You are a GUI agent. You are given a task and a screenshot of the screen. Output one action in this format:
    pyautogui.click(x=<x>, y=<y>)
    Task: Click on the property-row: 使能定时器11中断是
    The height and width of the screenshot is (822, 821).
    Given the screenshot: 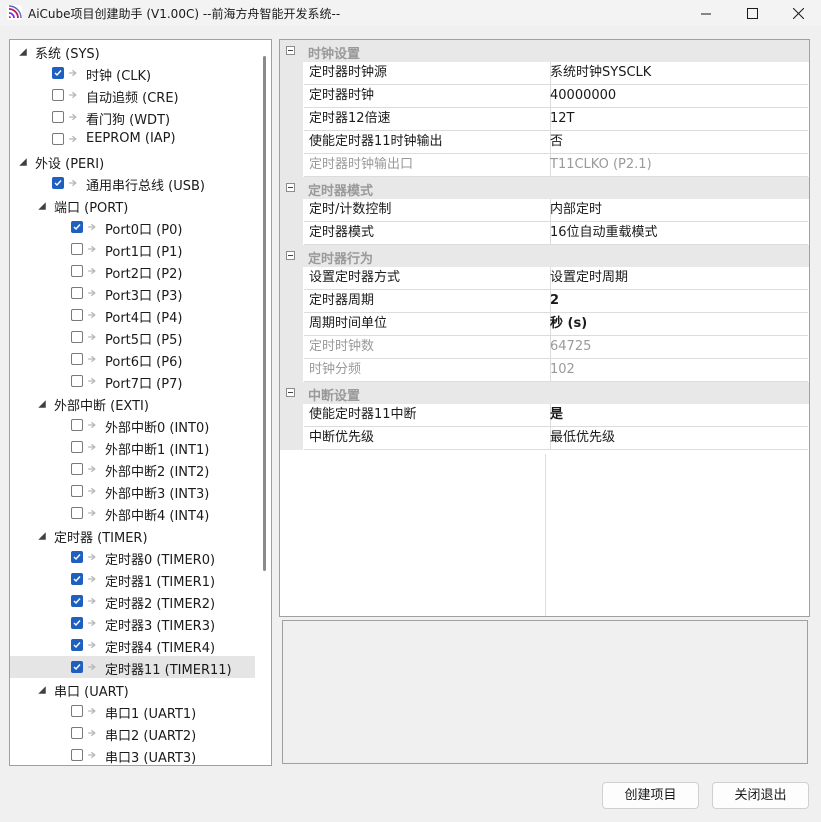 What is the action you would take?
    pyautogui.click(x=544, y=415)
    